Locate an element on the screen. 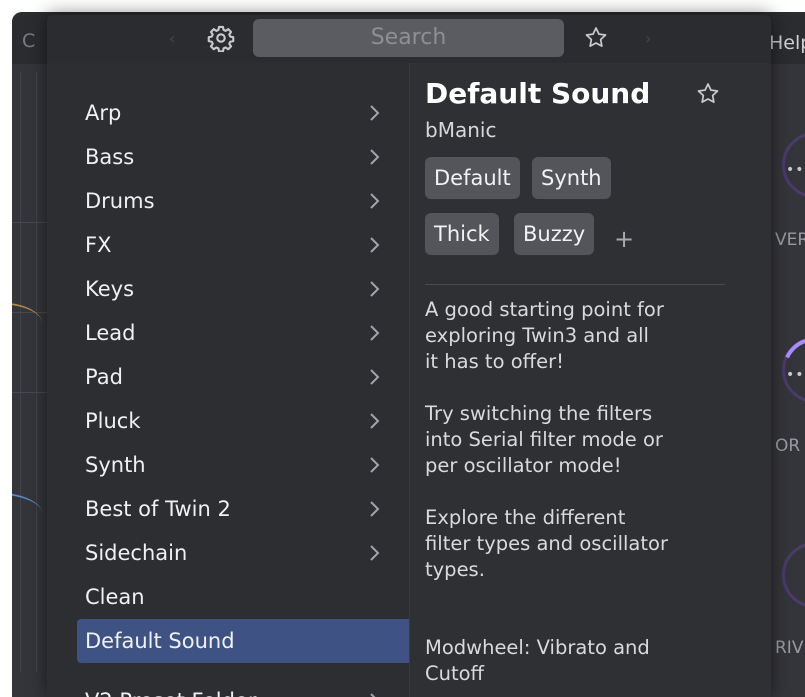  search-input is located at coordinates (408, 38).